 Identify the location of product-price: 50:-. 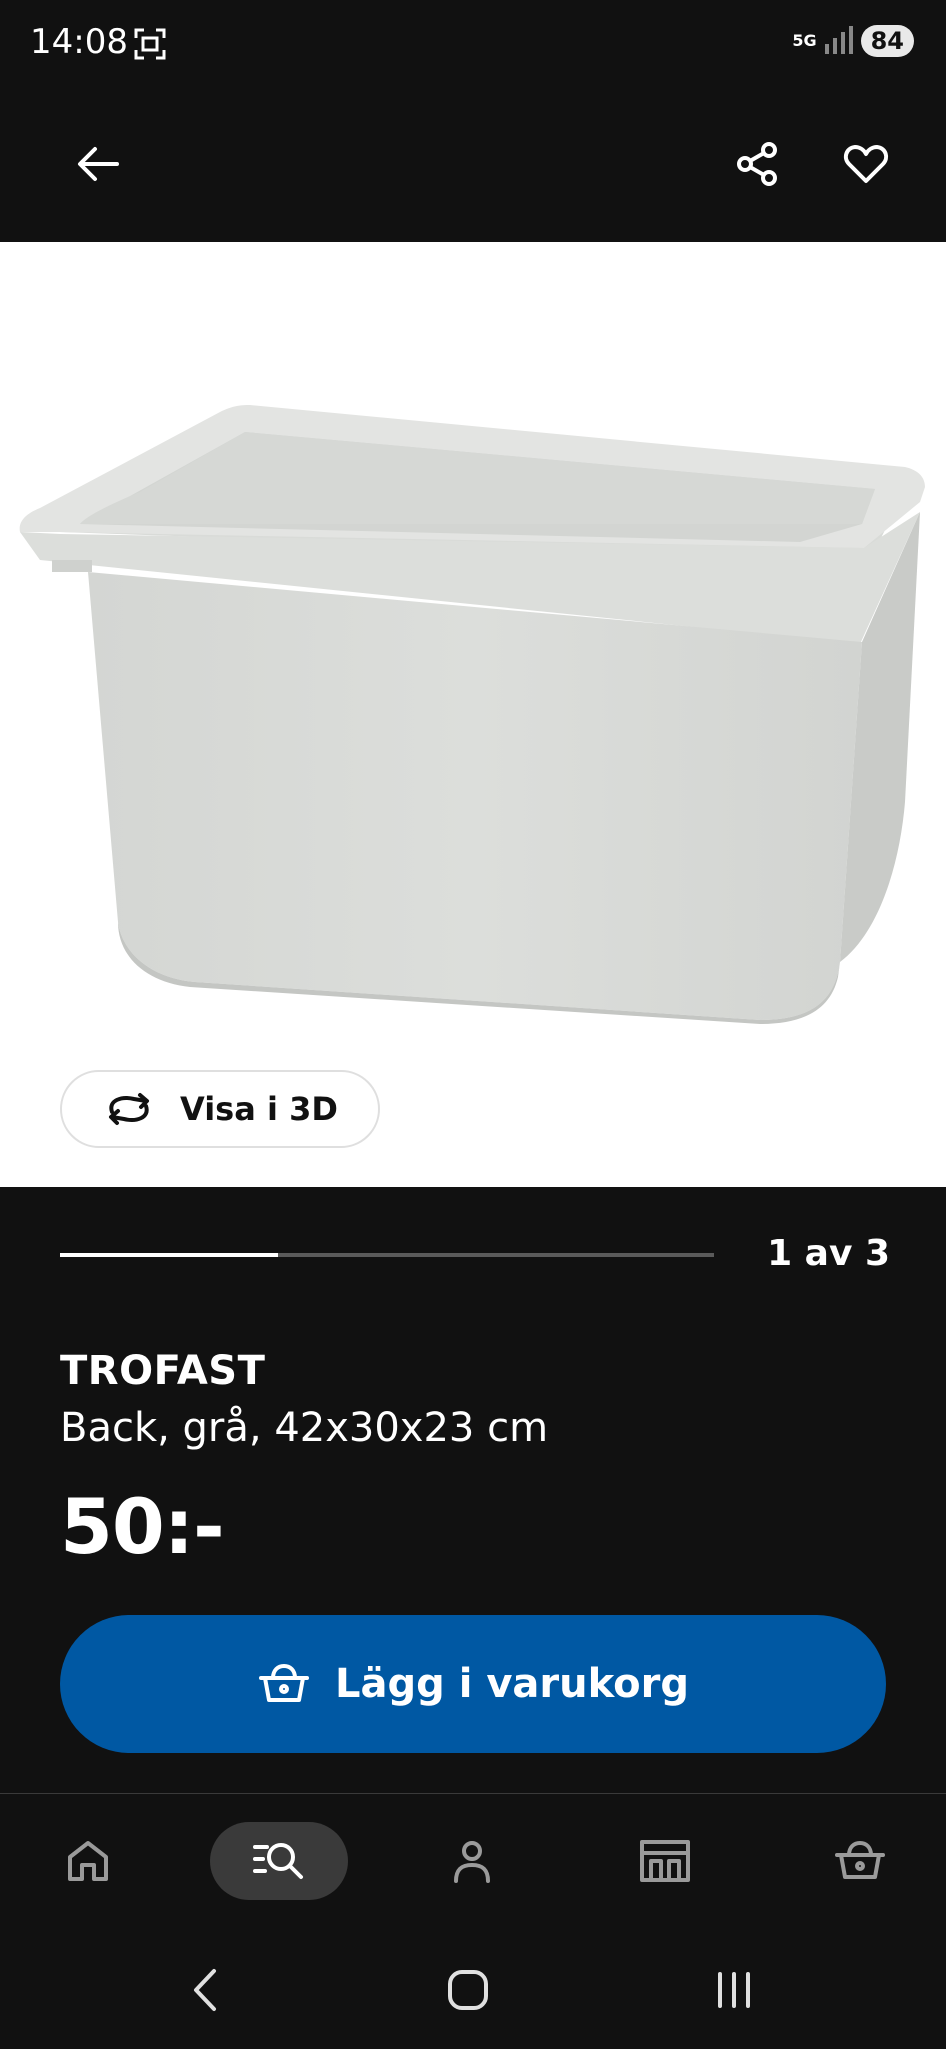
(142, 1526).